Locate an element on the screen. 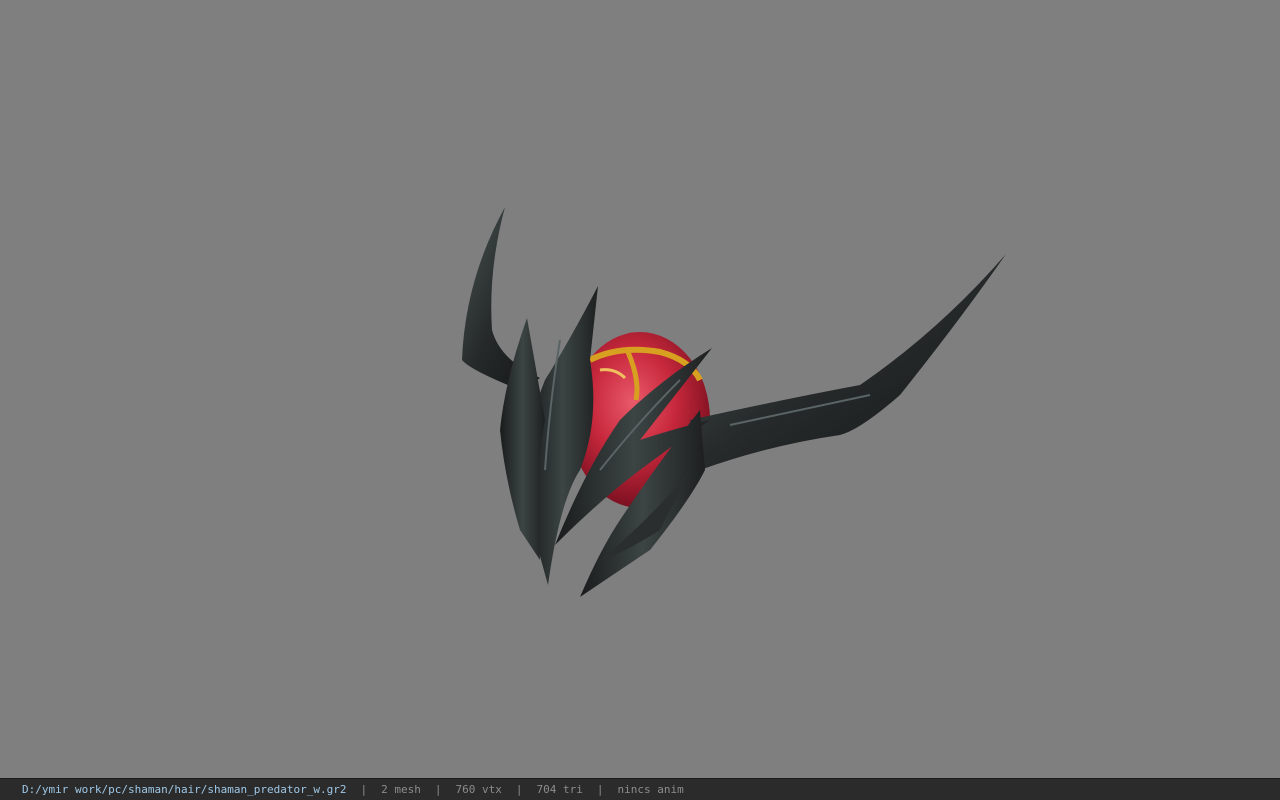 Image resolution: width=1280 pixels, height=800 pixels. triangle-count: 704 tri is located at coordinates (559, 789).